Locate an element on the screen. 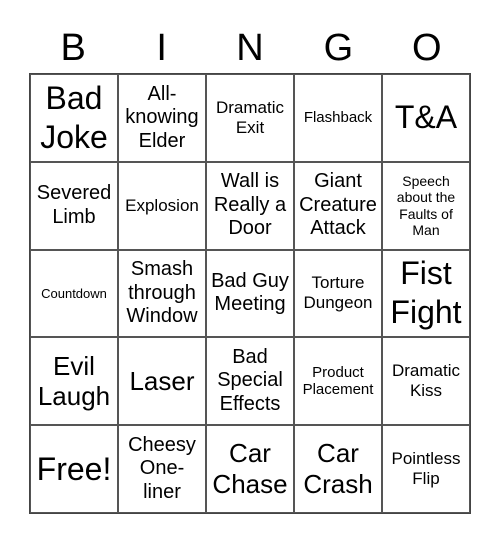 This screenshot has height=544, width=500. bingo-cell: Fist Fight is located at coordinates (426, 293).